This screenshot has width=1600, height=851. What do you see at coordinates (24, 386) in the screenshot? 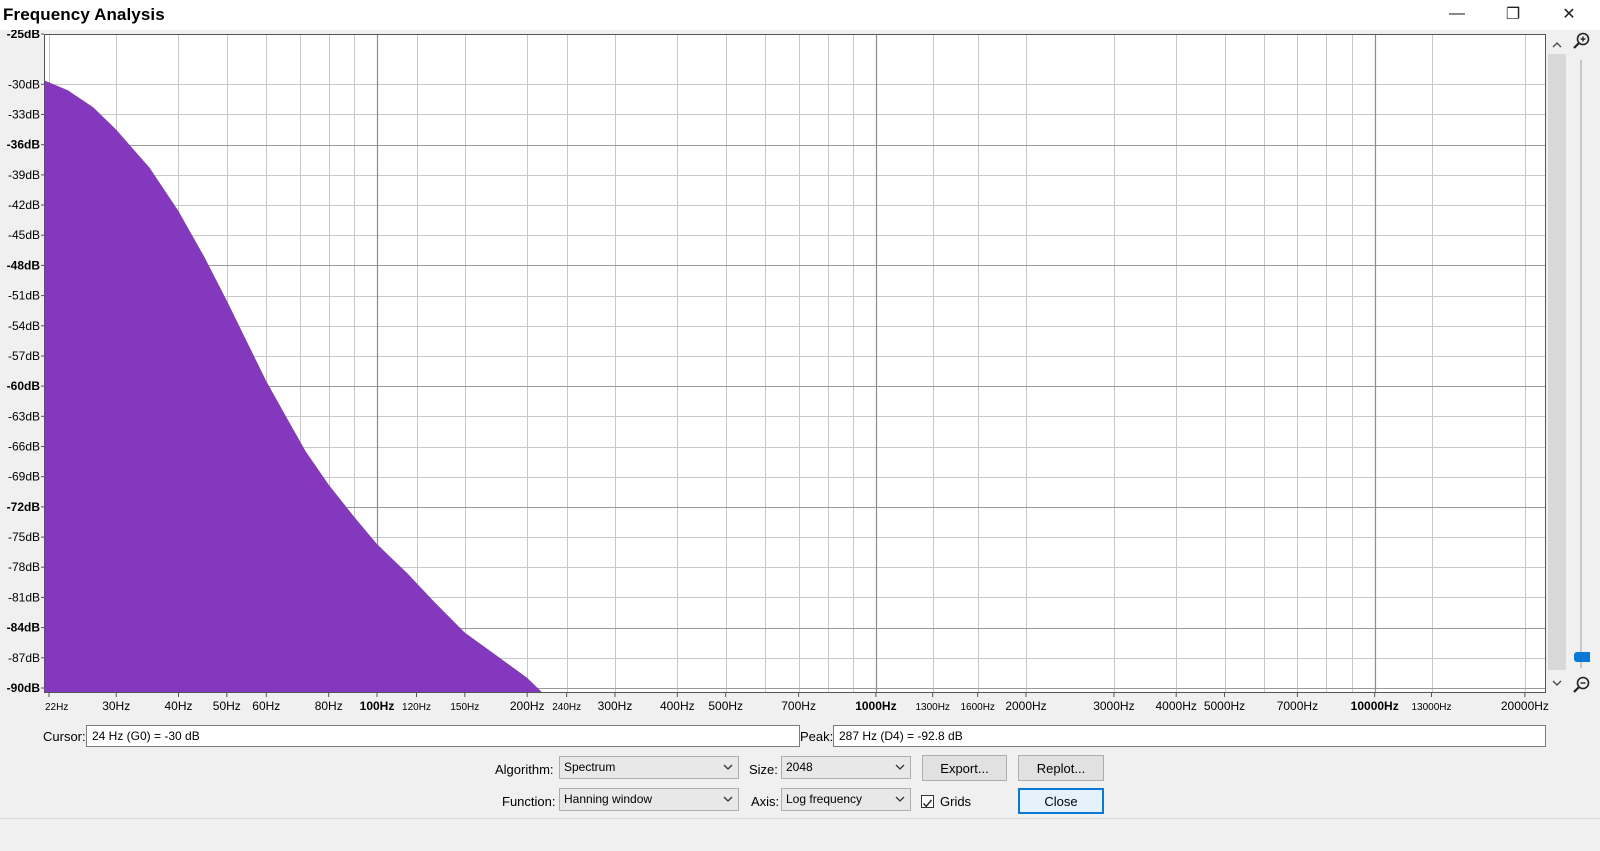
I see `y-tick-label: -60dB` at bounding box center [24, 386].